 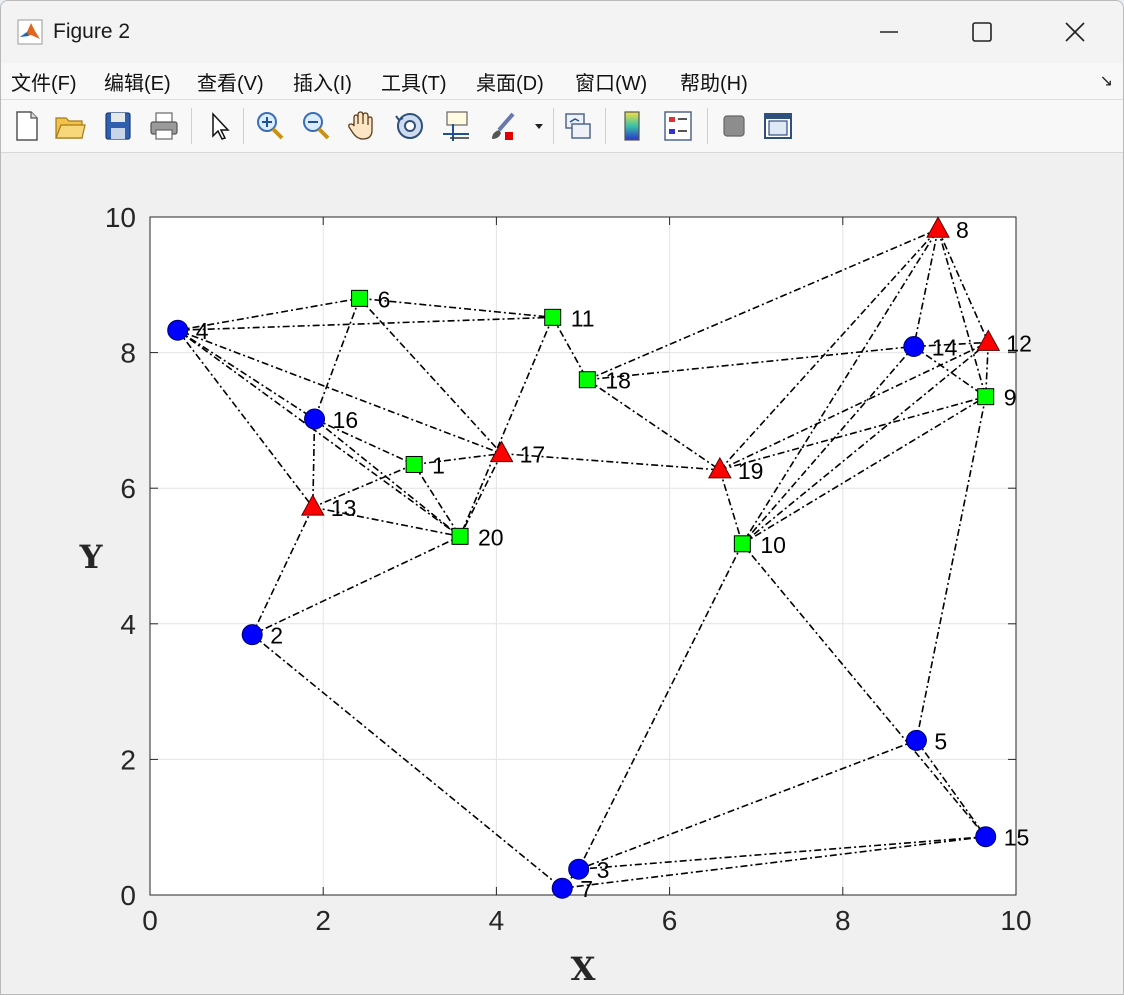 What do you see at coordinates (92, 31) in the screenshot?
I see `window-title: Figure 2` at bounding box center [92, 31].